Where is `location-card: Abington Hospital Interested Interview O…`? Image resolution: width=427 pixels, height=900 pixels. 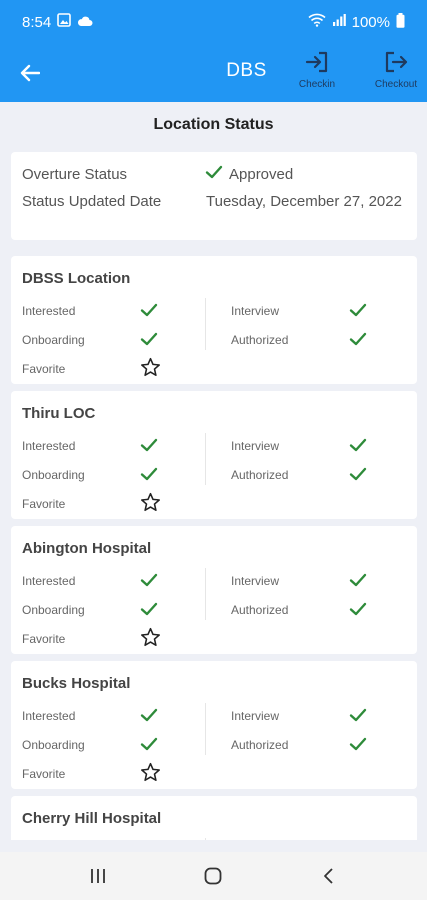
location-card: Abington Hospital Interested Interview O… is located at coordinates (214, 590).